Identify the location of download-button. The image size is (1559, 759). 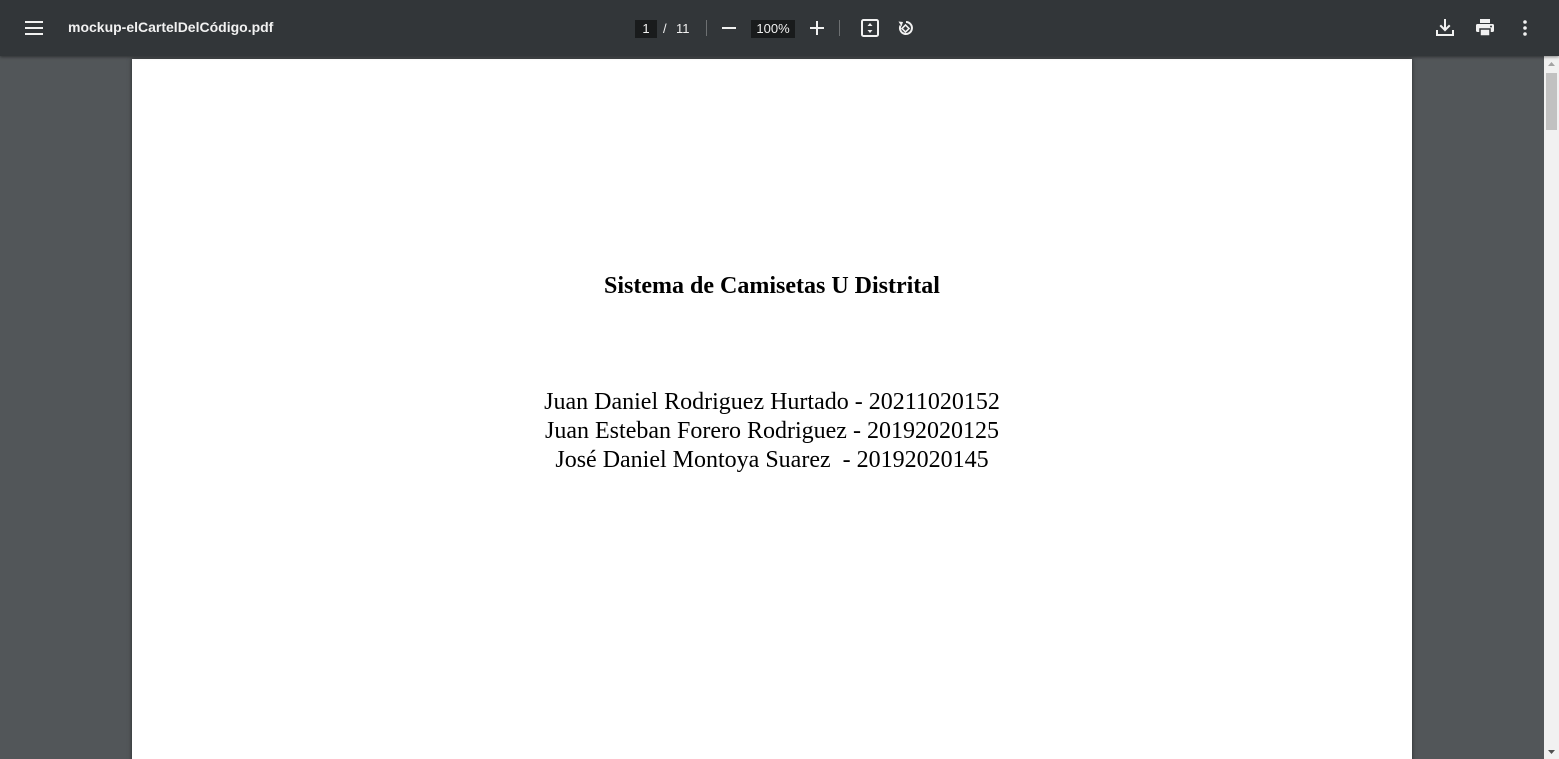
(1445, 28).